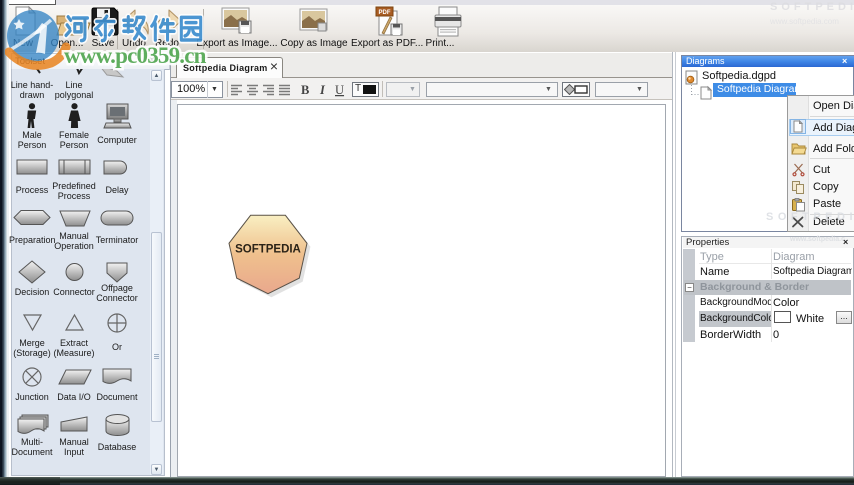 This screenshot has width=854, height=485. Describe the element at coordinates (385, 13) in the screenshot. I see `svg-text: PDF` at that location.